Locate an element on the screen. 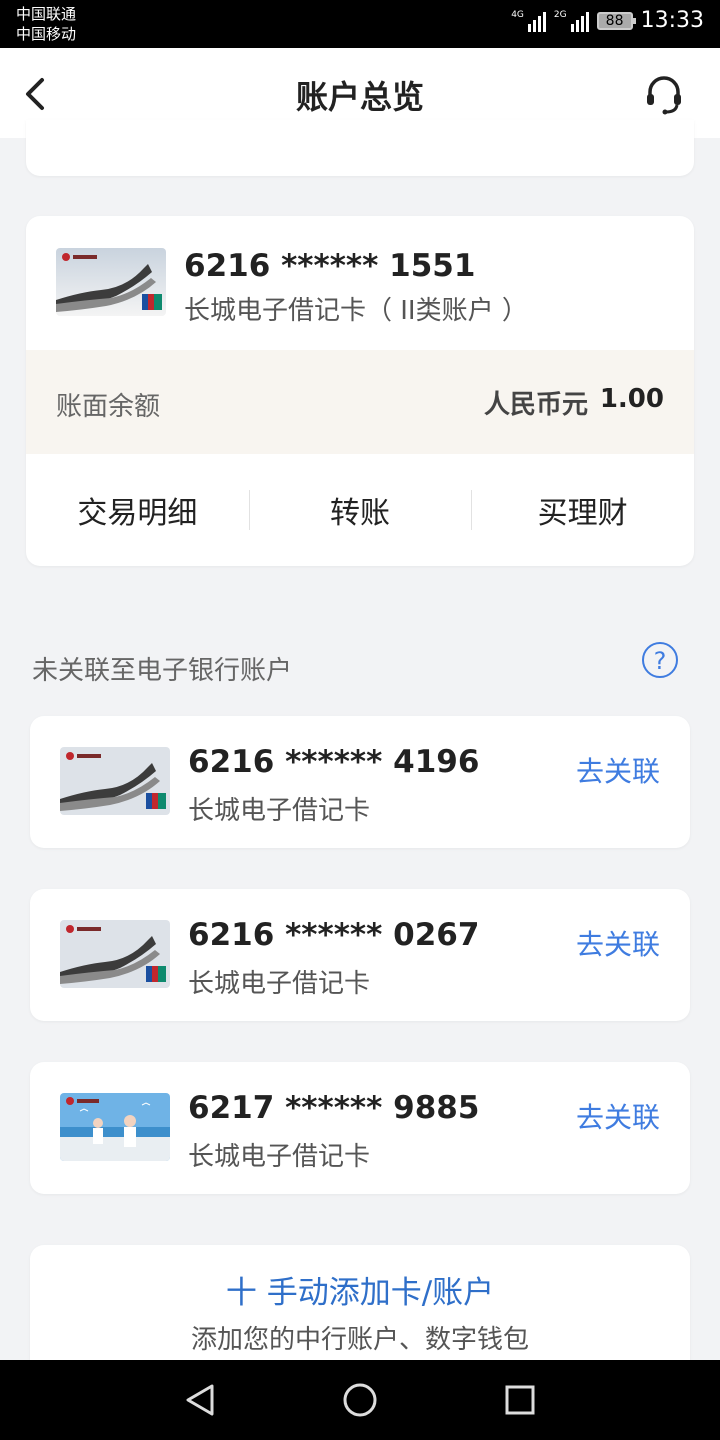  status-bar: 中国联通 中国移动 4G 2G 88 13:33 is located at coordinates (360, 24).